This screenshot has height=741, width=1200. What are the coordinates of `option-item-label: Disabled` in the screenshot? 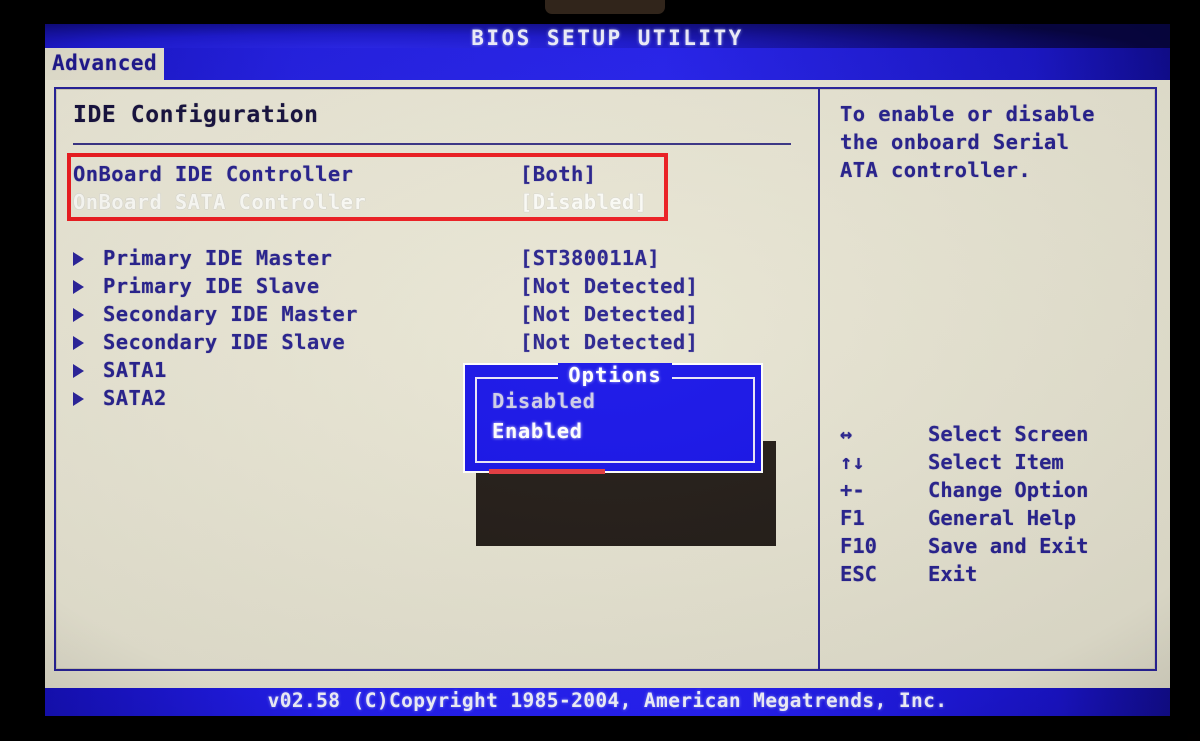 It's located at (544, 401).